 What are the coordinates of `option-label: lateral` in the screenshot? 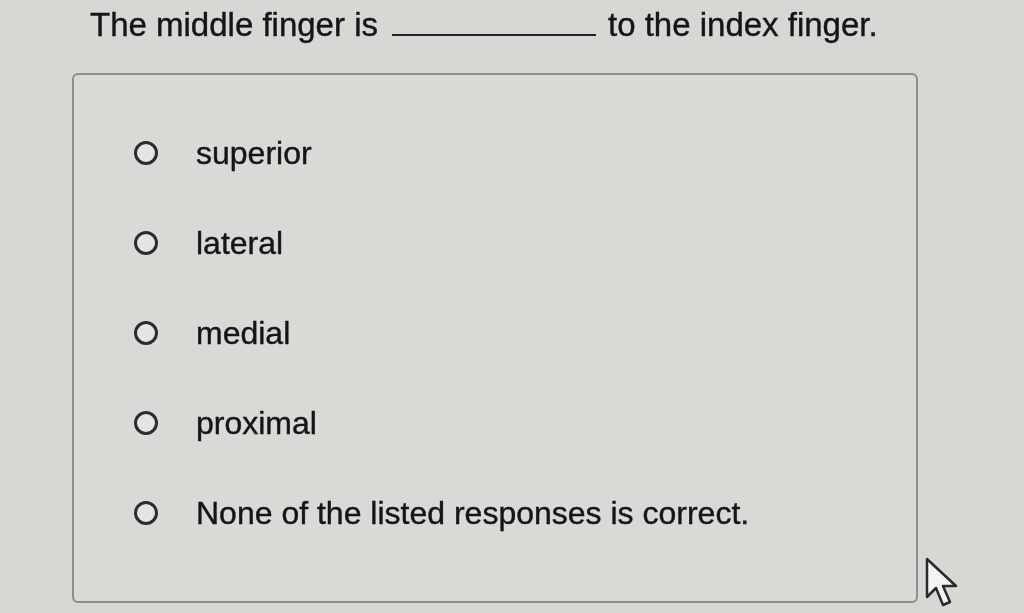 It's located at (240, 243).